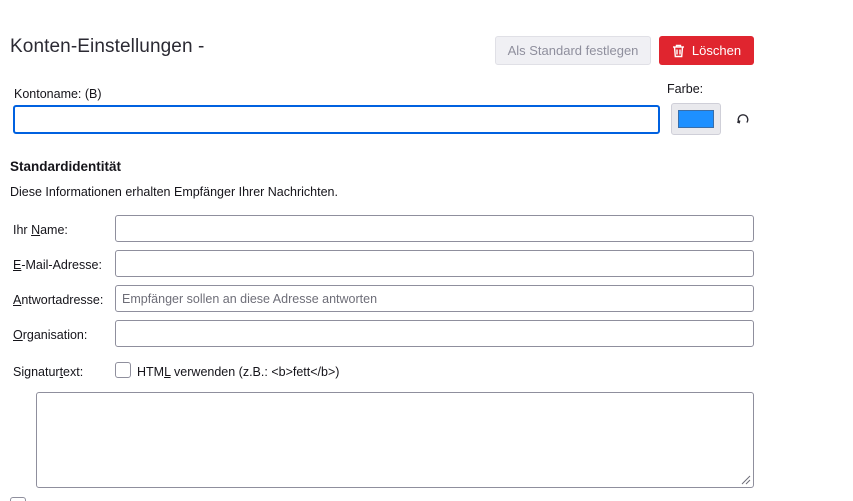 Image resolution: width=853 pixels, height=501 pixels. Describe the element at coordinates (58, 300) in the screenshot. I see `reply-to-label: Antwortadresse:` at that location.